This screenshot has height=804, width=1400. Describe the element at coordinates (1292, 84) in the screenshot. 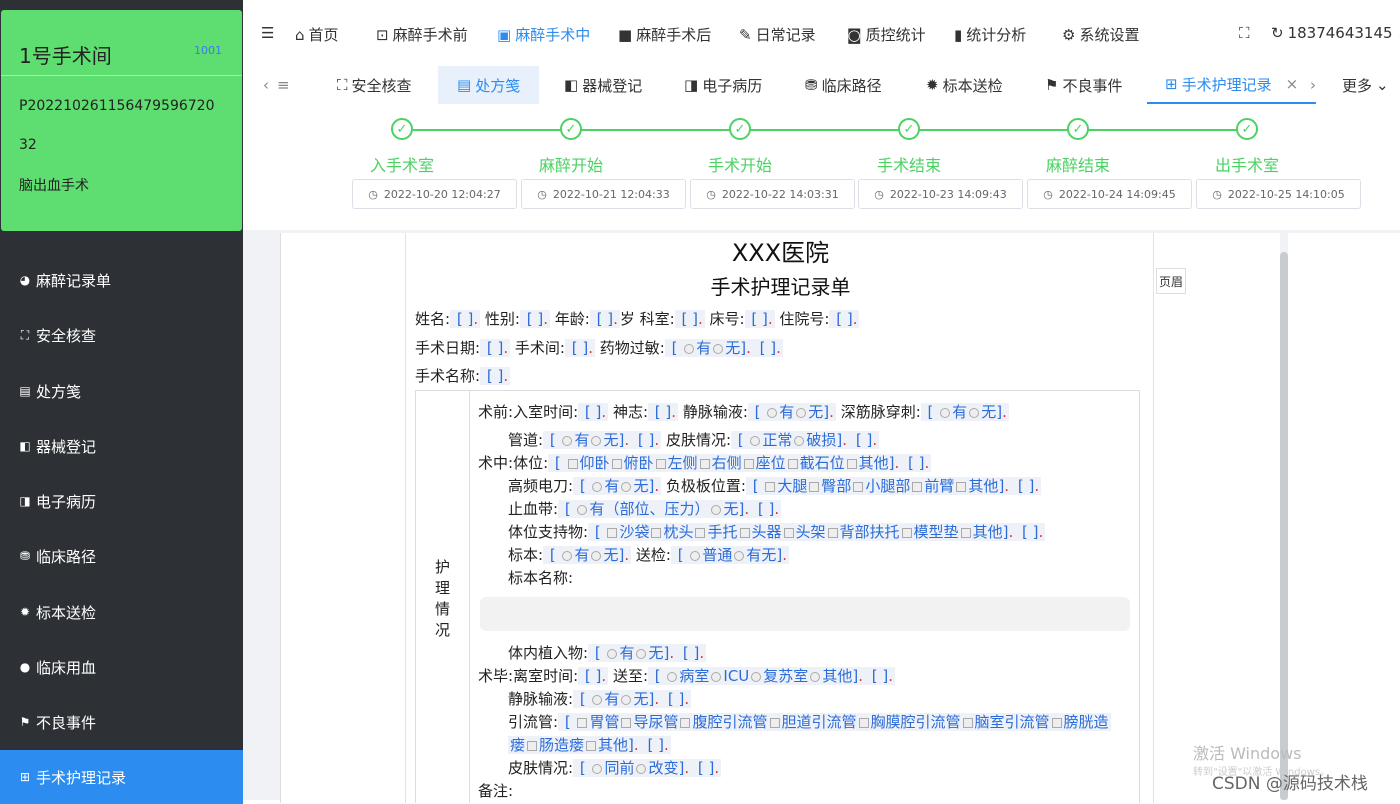

I see `close-icon: ×` at that location.